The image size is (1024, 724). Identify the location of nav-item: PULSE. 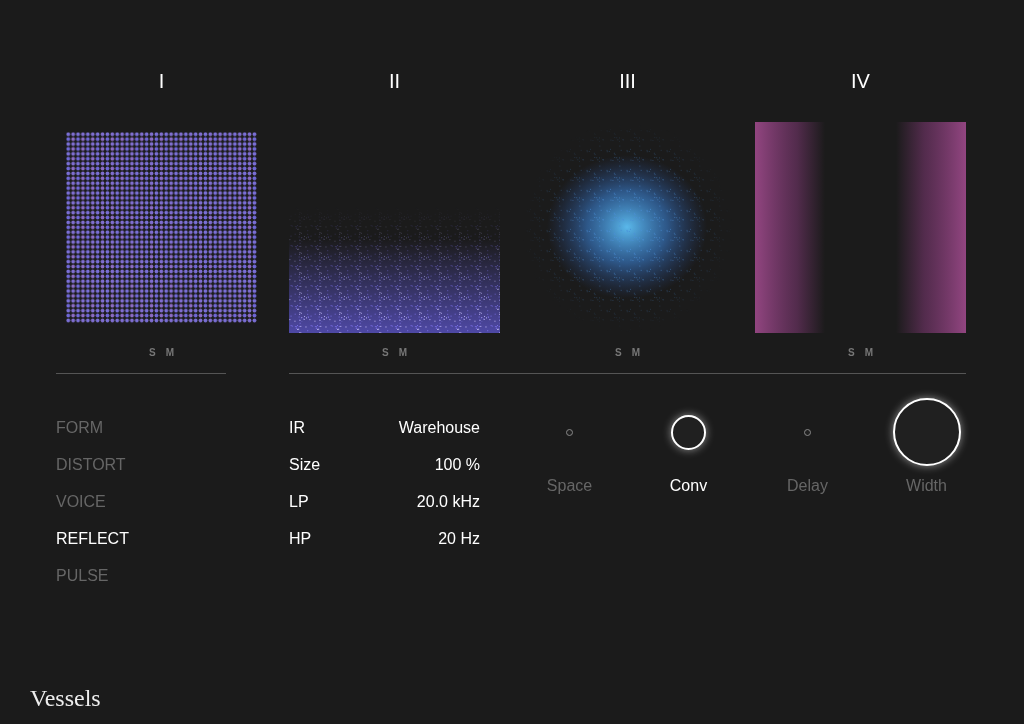
(82, 576).